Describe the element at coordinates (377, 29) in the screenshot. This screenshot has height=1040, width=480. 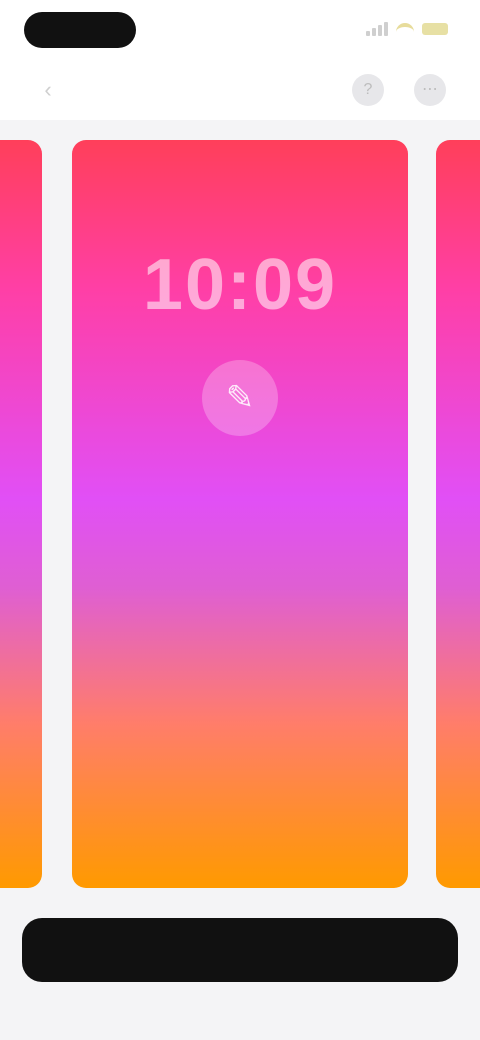
I see `signal-icon` at that location.